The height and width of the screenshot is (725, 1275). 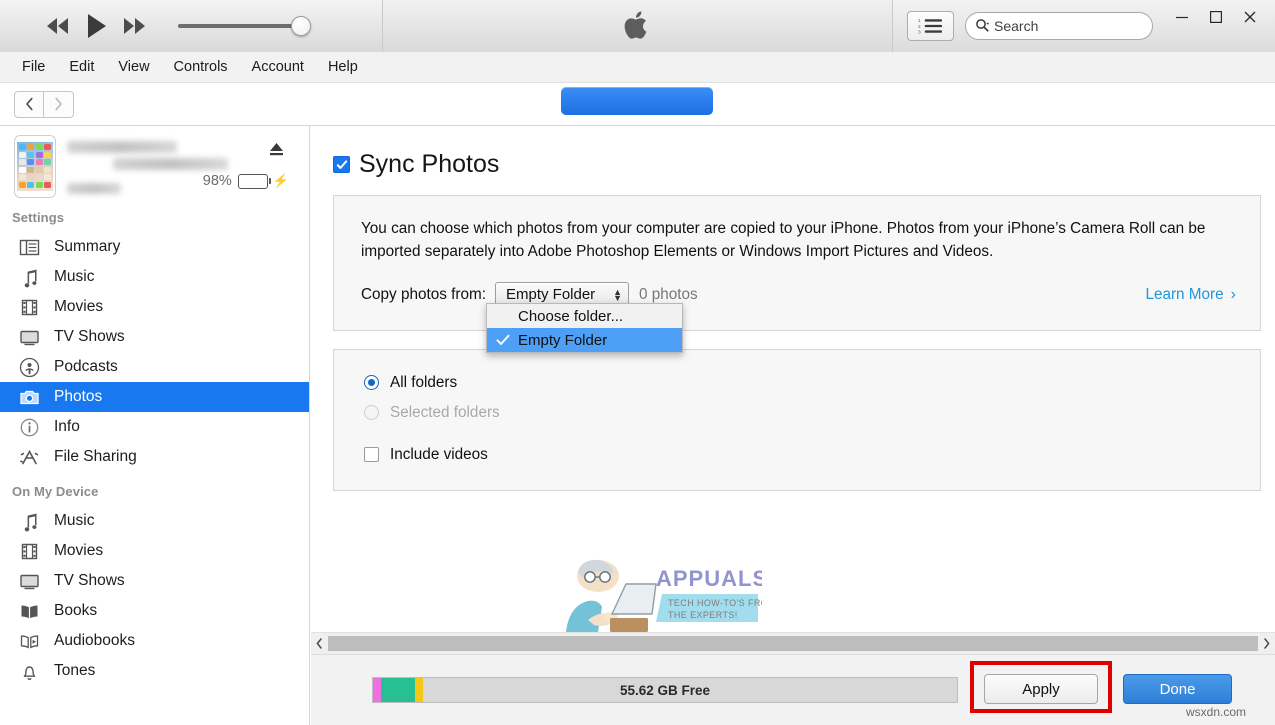 What do you see at coordinates (154, 611) in the screenshot?
I see `sidebar-item-books: Books` at bounding box center [154, 611].